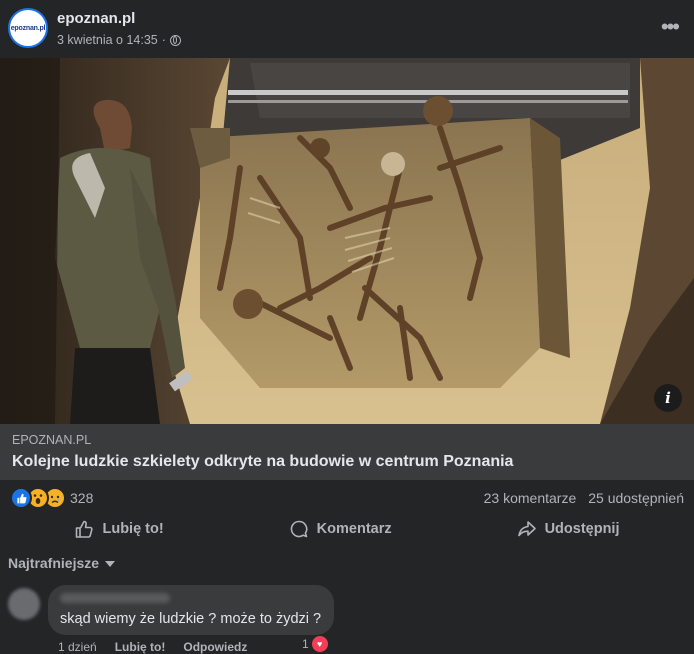 The image size is (694, 654). I want to click on page-avatar: epoznan.pl, so click(28, 28).